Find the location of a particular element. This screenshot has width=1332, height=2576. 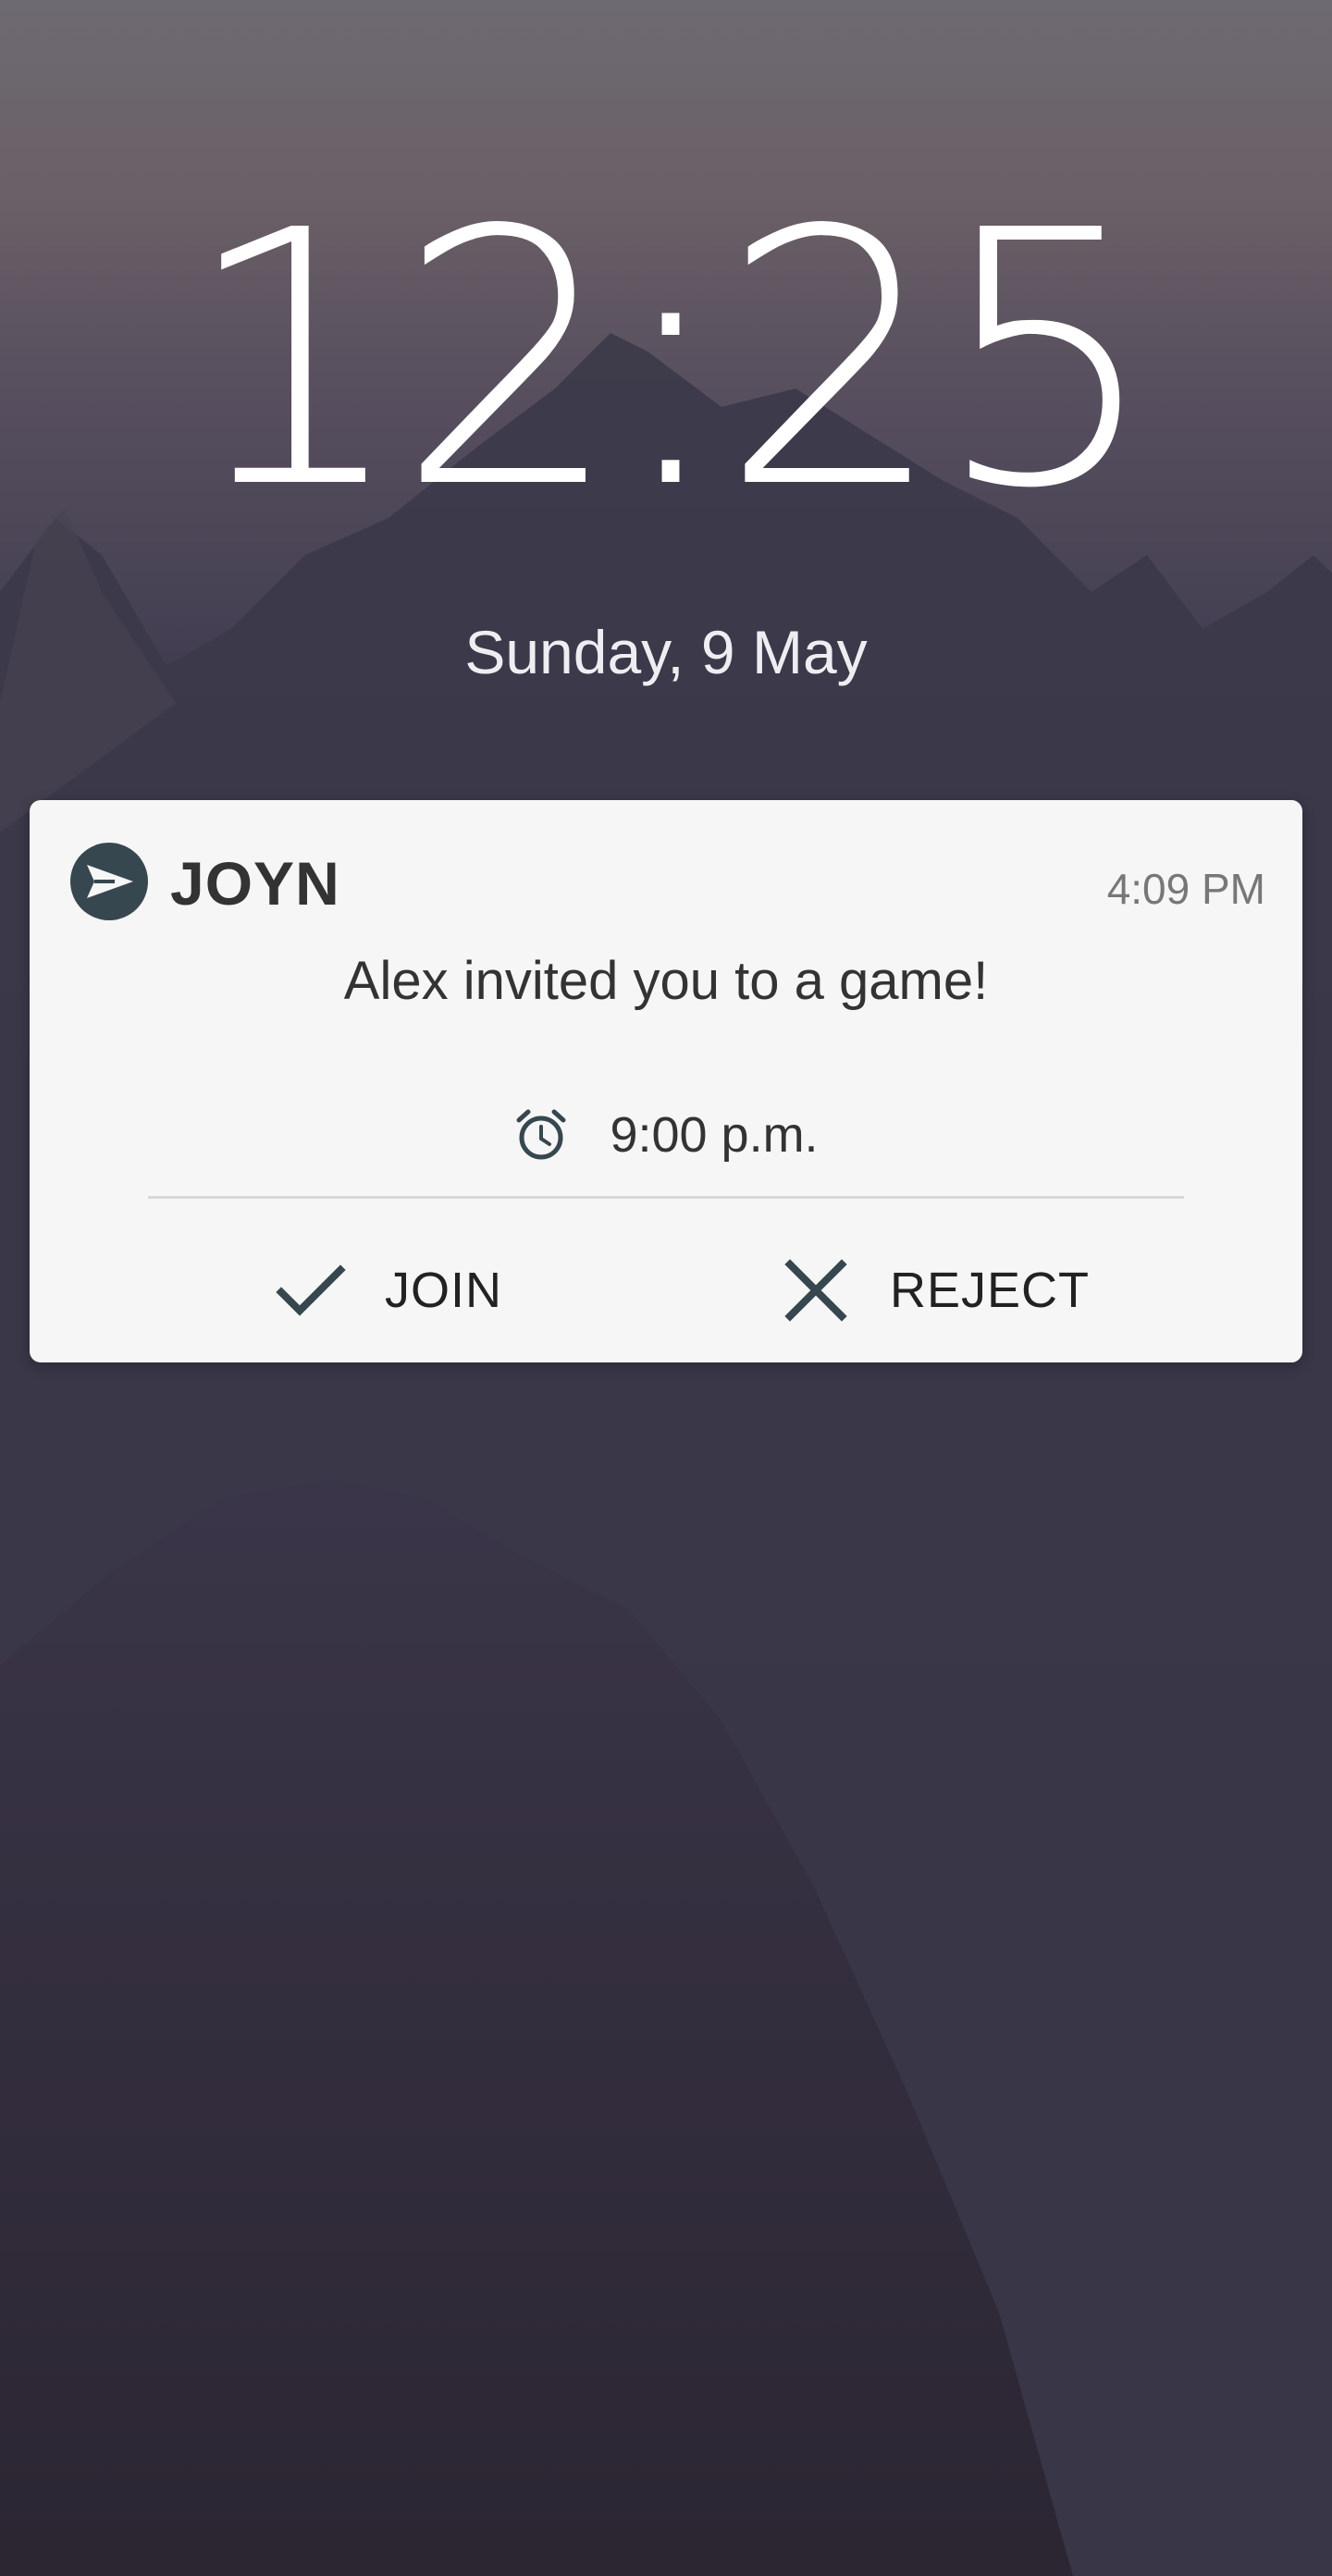

join-button: JOIN is located at coordinates (388, 1290).